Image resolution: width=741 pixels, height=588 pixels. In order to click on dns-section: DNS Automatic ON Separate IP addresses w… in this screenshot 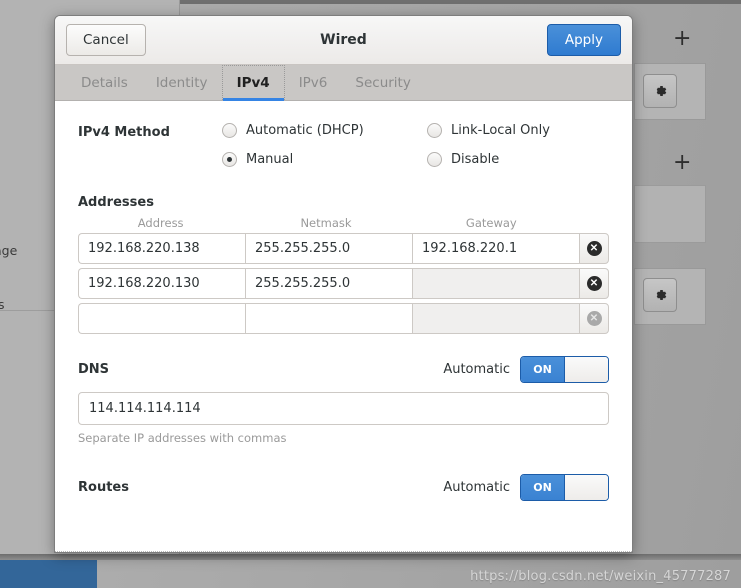, I will do `click(343, 400)`.